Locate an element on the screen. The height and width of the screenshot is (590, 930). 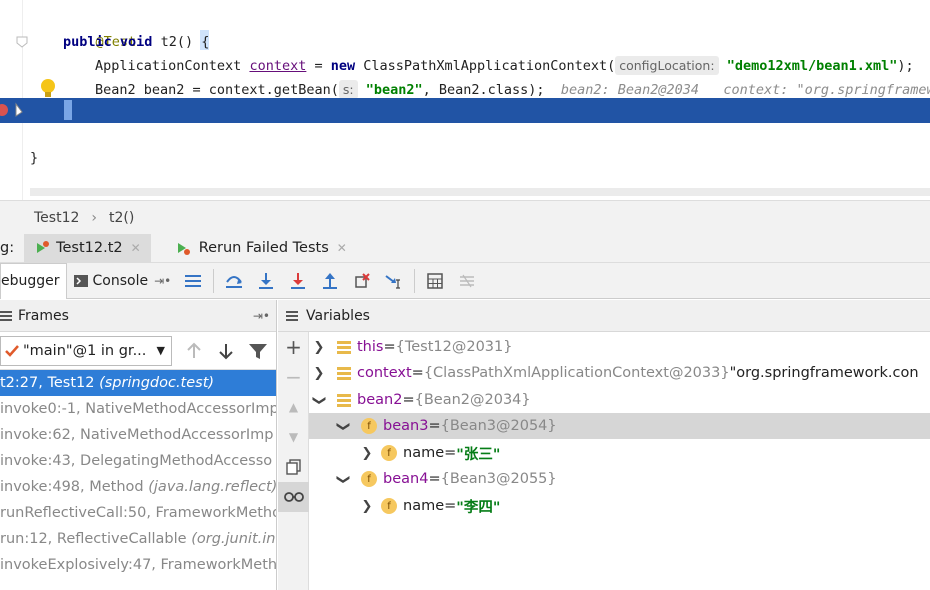
frames-title: Frames is located at coordinates (43, 315).